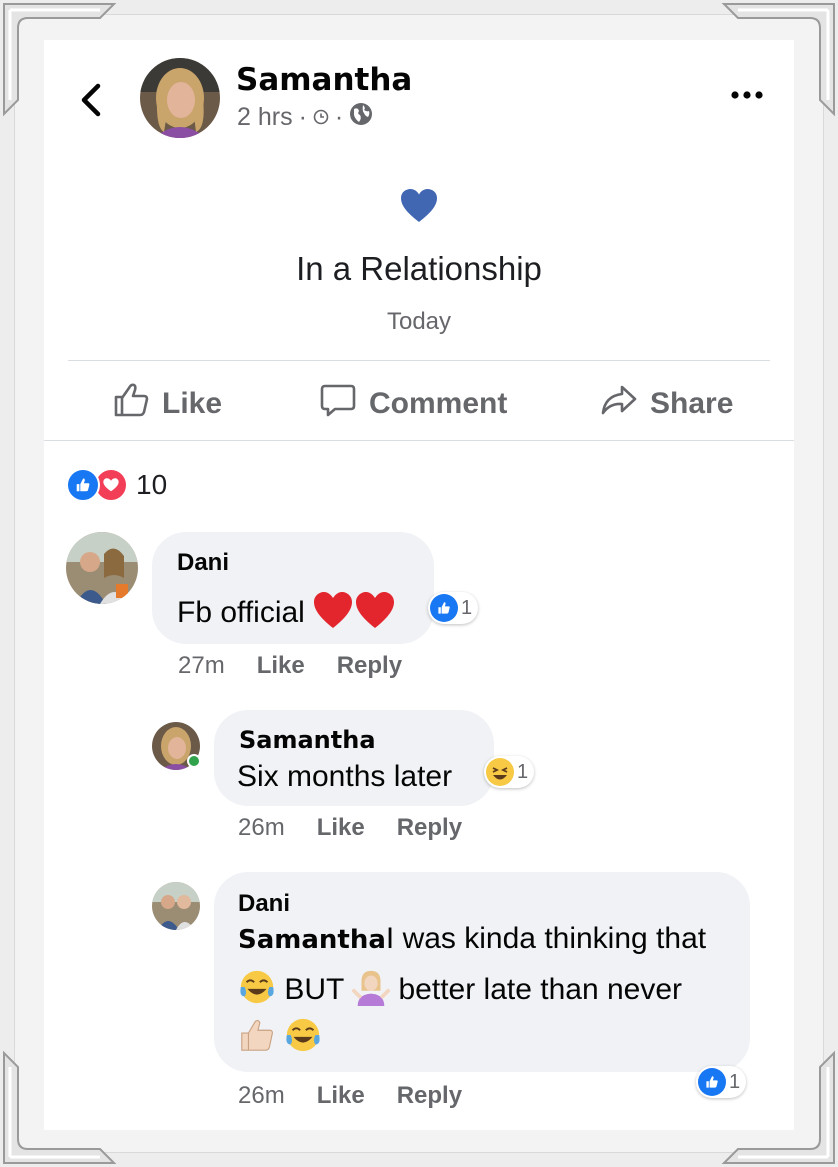  I want to click on comment-footer: 27m Like Reply, so click(290, 666).